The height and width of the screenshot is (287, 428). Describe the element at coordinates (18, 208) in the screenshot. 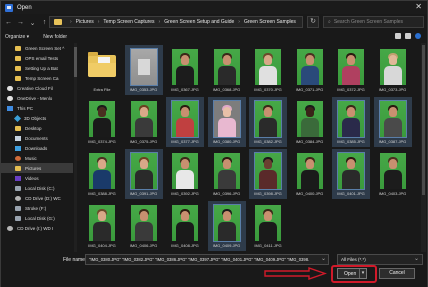

I see `drive-icon` at that location.